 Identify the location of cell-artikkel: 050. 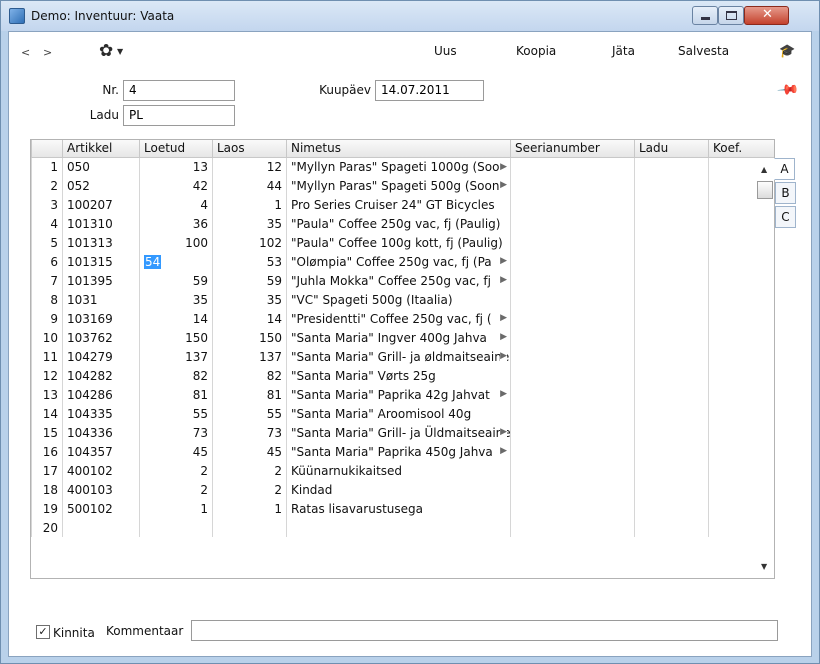
(101, 166).